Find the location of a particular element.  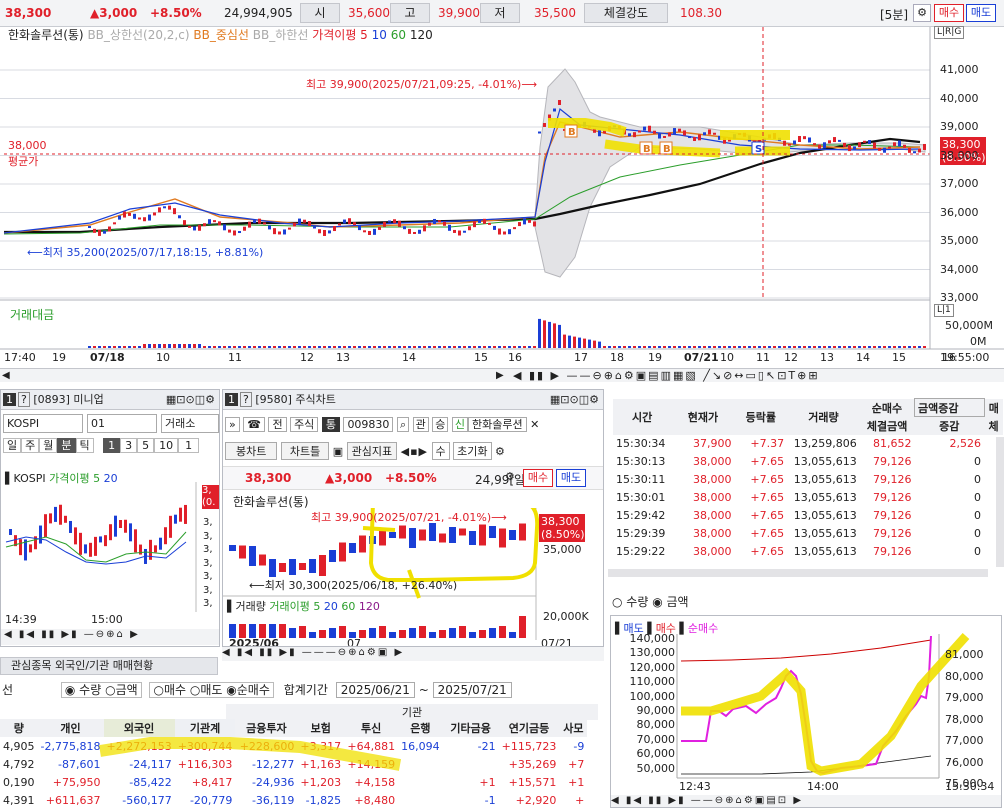

tick-row: 15:30:34 37,900 +7.37 13,259,806 81,652 2,526 is located at coordinates (808, 444).